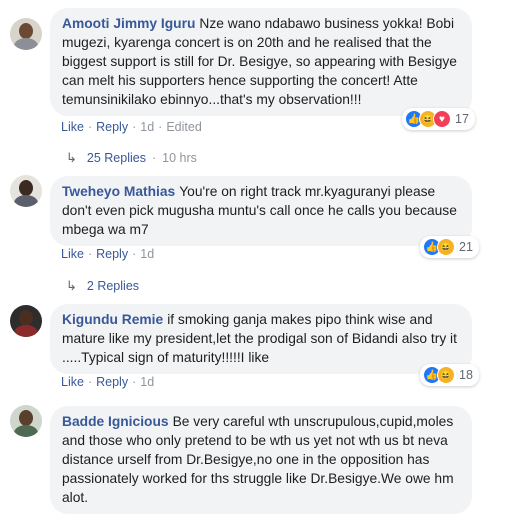 The image size is (519, 514). I want to click on comment-author: Amooti Jimmy Iguru, so click(128, 23).